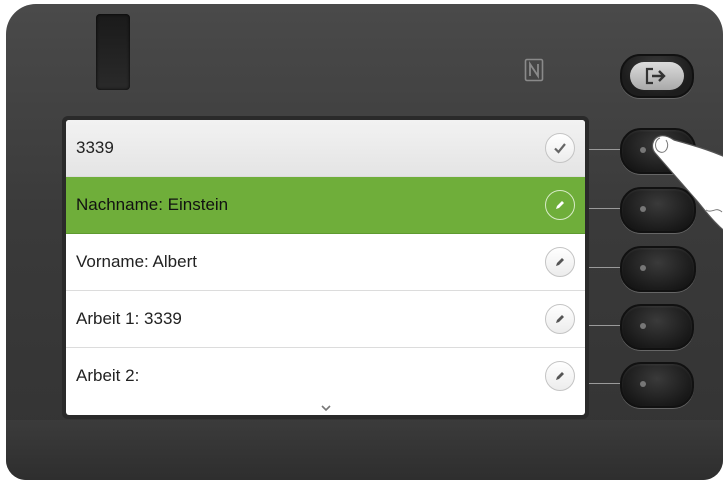 This screenshot has width=723, height=486. Describe the element at coordinates (325, 319) in the screenshot. I see `list-item-arbeit-1: Arbeit 1: 3339` at that location.